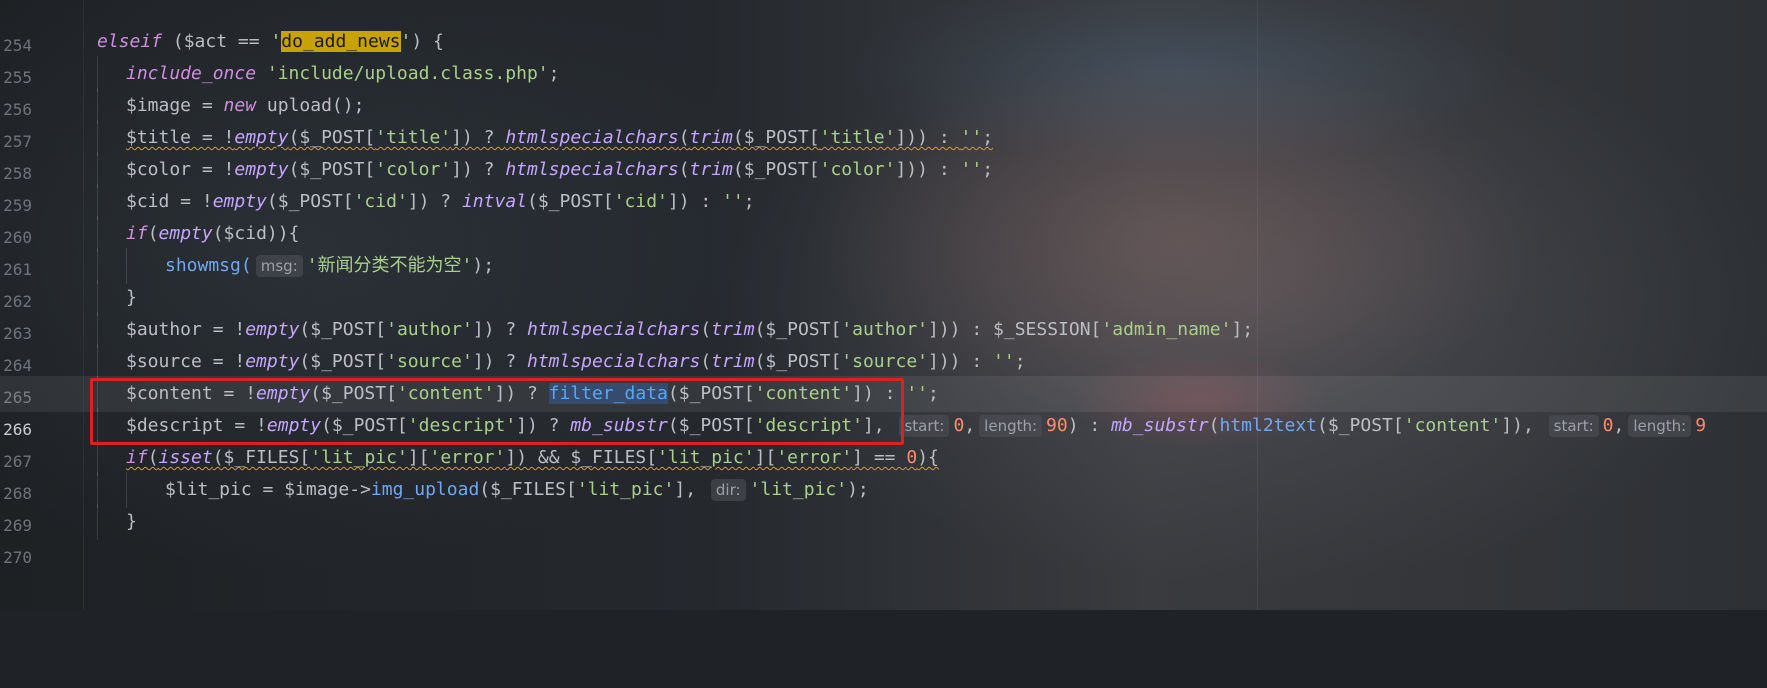 This screenshot has height=688, width=1767. What do you see at coordinates (883, 279) in the screenshot?
I see `code-line: 262 showmsg(msg: '新闻分类不能为空');` at bounding box center [883, 279].